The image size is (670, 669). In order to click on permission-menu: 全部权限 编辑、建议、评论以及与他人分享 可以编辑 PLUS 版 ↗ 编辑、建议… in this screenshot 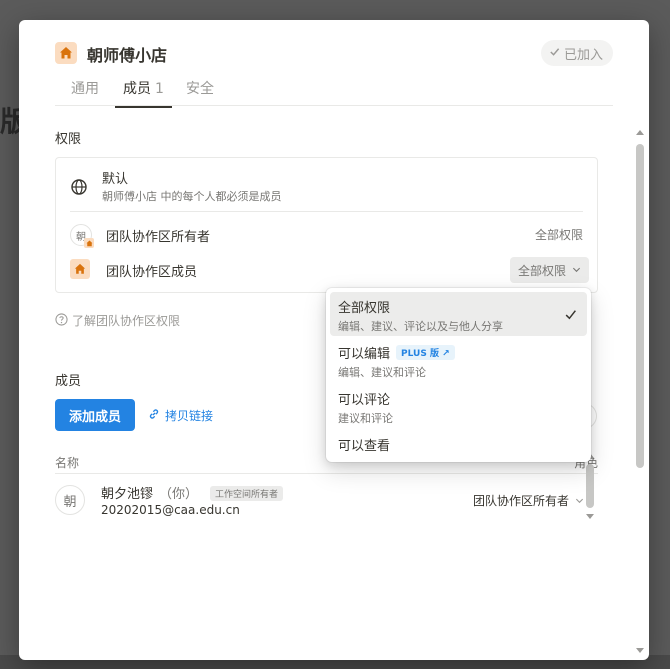, I will do `click(458, 375)`.